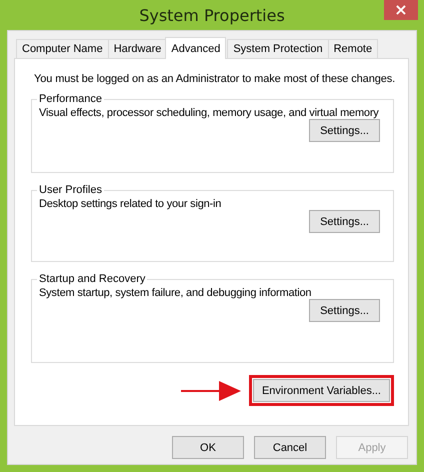 The width and height of the screenshot is (424, 472). I want to click on group-title: Startup and Recovery, so click(92, 279).